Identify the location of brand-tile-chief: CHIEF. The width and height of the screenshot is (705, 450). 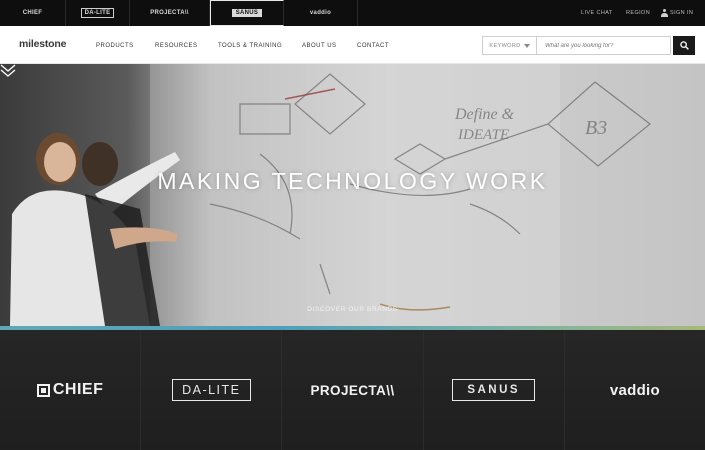
(71, 390).